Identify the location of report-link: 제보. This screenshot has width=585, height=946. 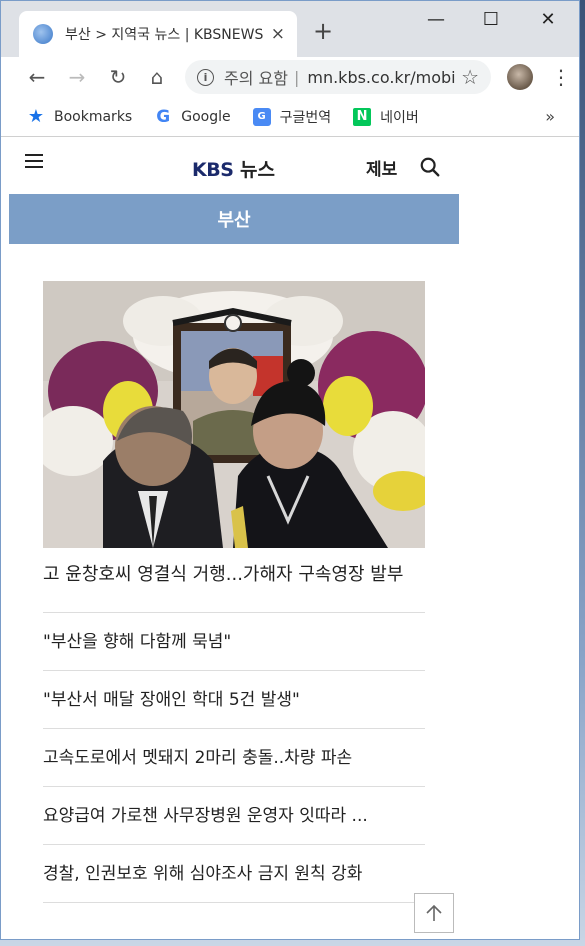
(381, 167).